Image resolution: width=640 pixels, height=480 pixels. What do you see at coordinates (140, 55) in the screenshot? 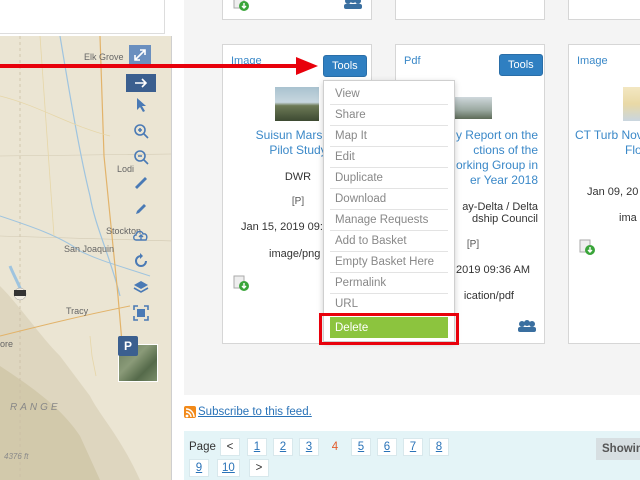
I see `expand-map-icon` at bounding box center [140, 55].